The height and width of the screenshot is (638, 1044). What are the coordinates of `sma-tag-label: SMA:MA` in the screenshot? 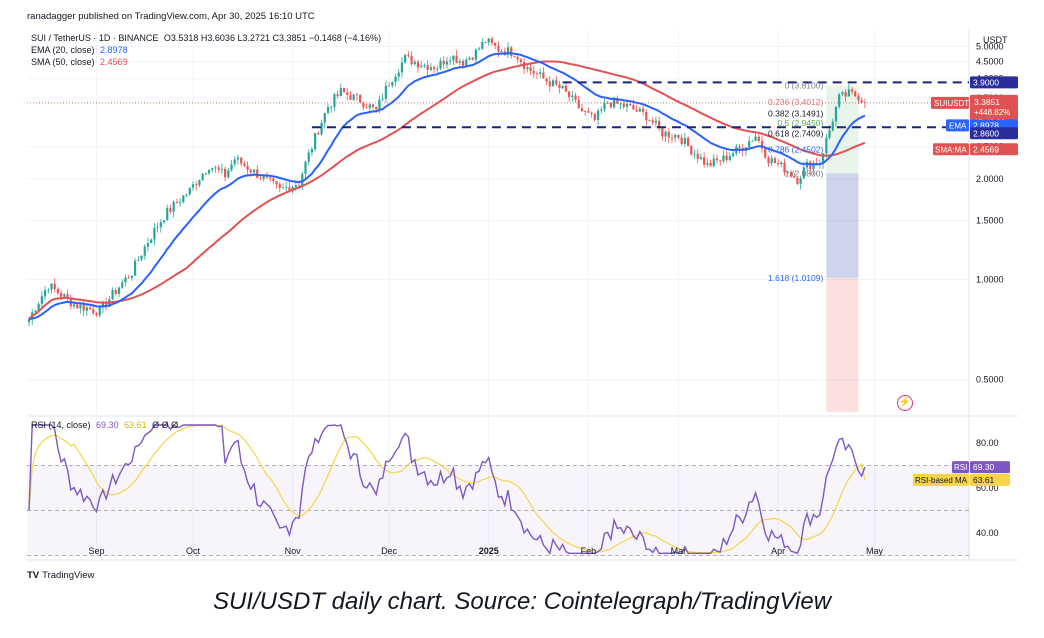 It's located at (951, 149).